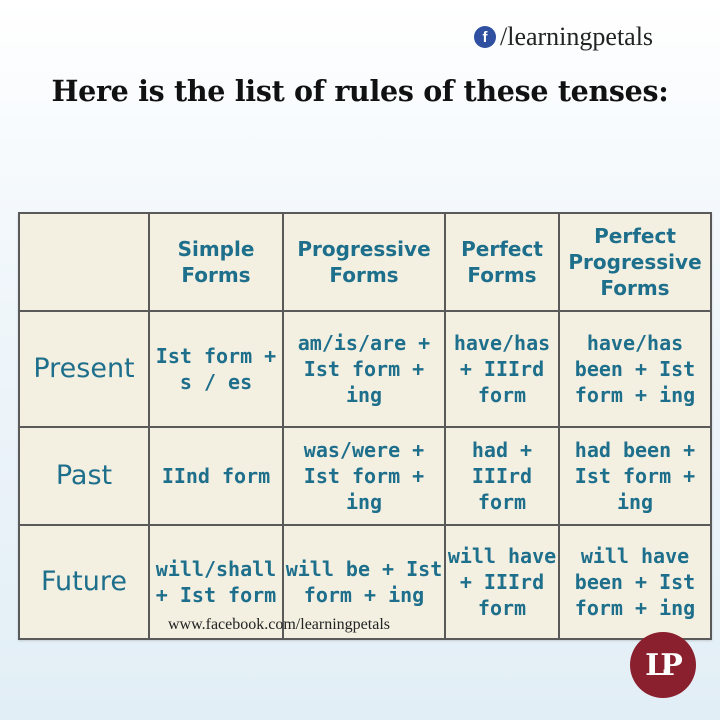 The width and height of the screenshot is (720, 720). Describe the element at coordinates (635, 369) in the screenshot. I see `table-cell: have/has been + Ist form + ing` at that location.